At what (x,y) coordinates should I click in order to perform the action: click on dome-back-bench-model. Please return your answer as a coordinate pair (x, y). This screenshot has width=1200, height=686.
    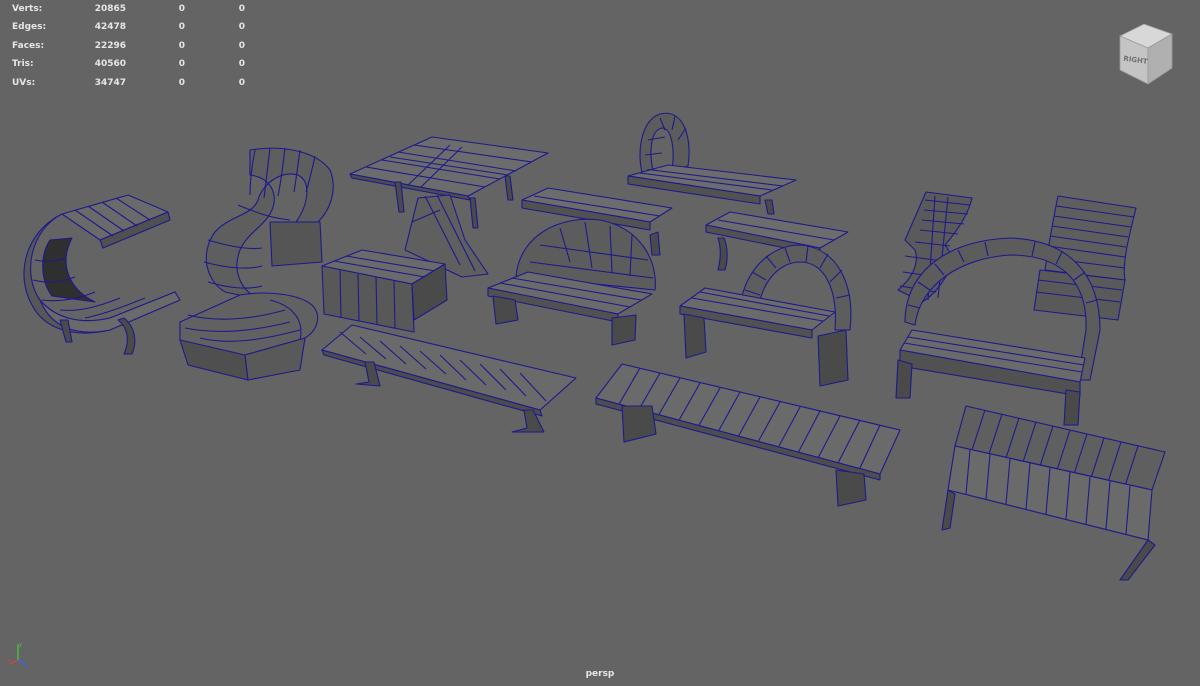
    Looking at the image, I should click on (571, 282).